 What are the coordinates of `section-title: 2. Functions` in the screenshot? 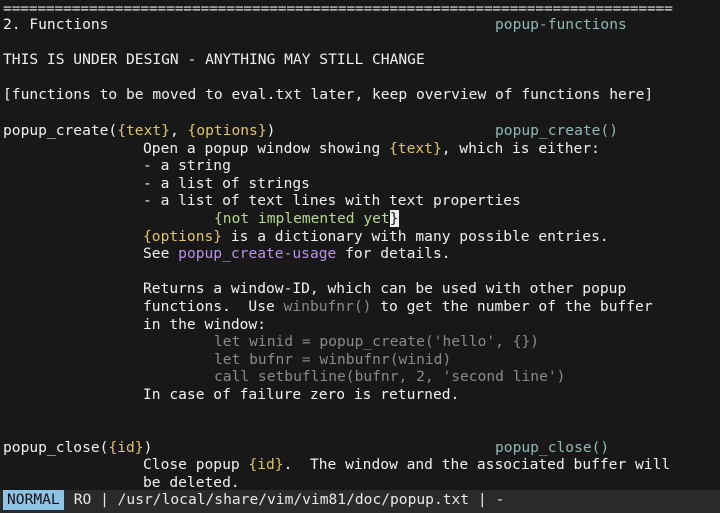 It's located at (56, 24).